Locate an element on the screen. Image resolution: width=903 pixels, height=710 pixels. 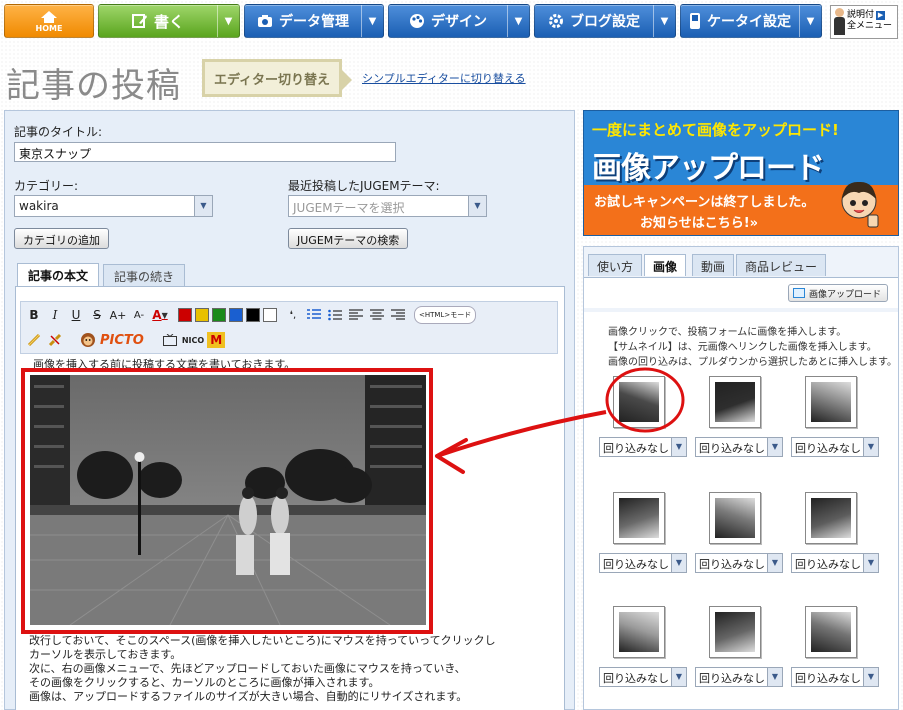
numbered-list-icon is located at coordinates (314, 315).